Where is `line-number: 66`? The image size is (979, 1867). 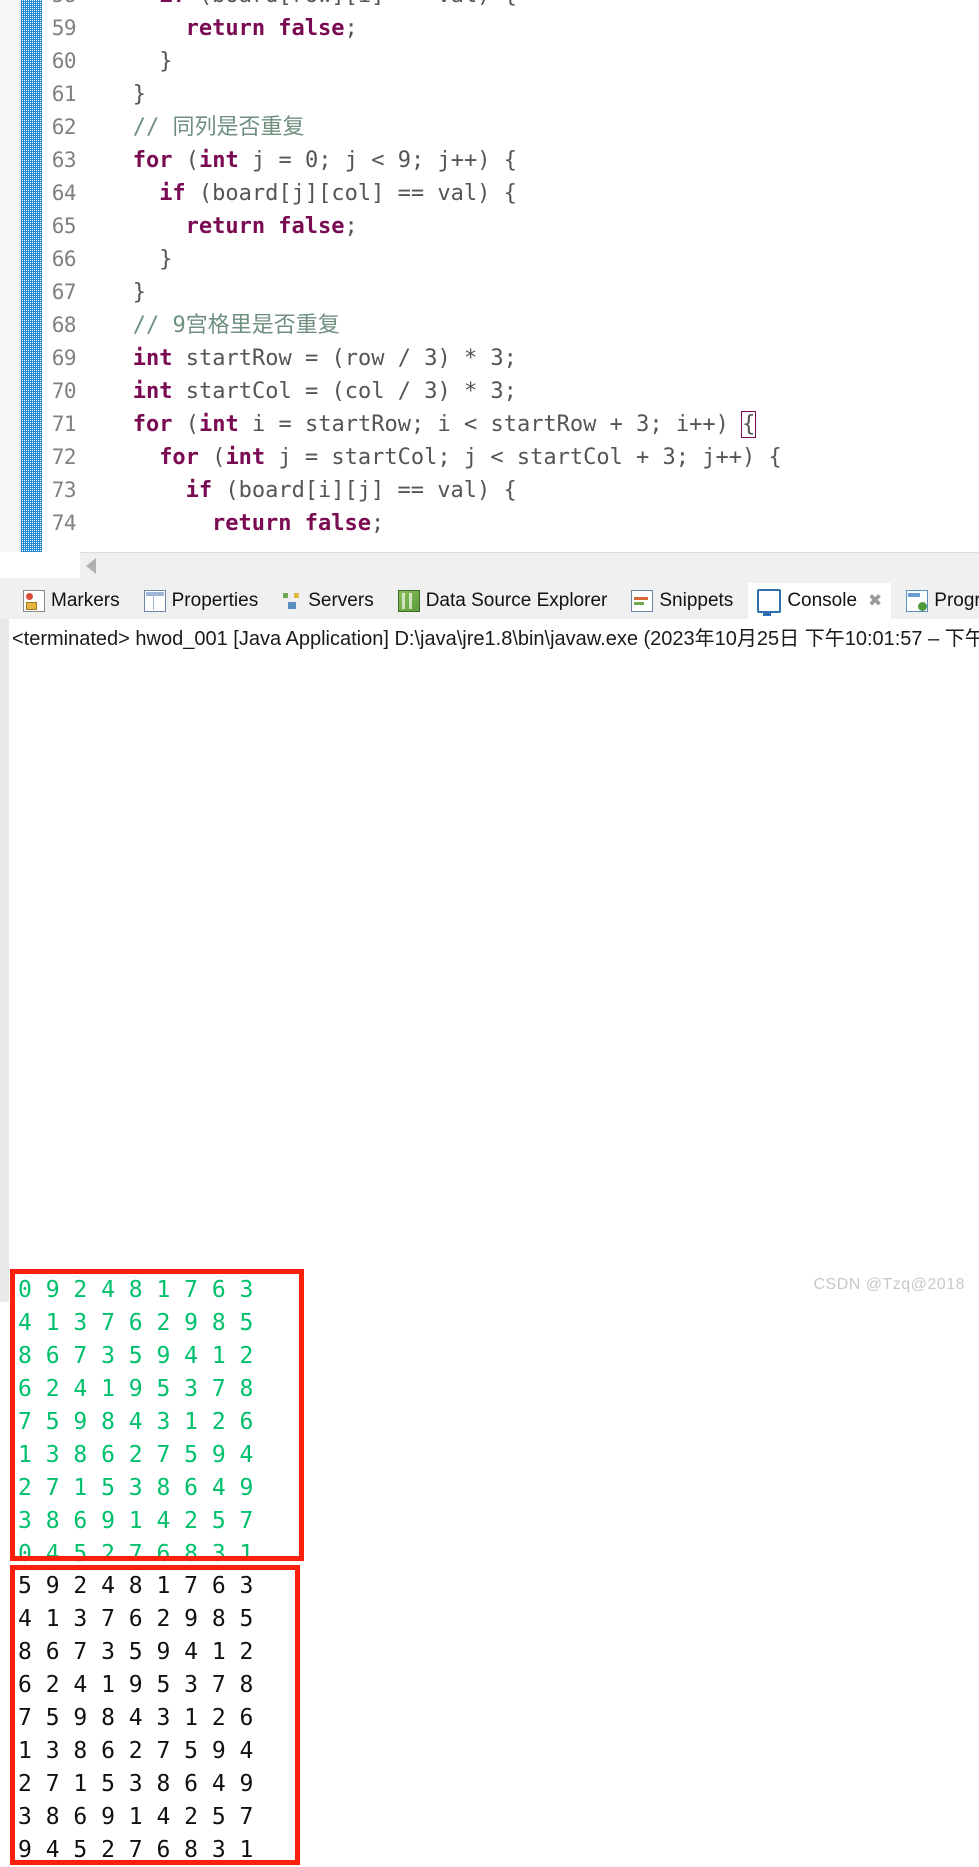
line-number: 66 is located at coordinates (64, 259).